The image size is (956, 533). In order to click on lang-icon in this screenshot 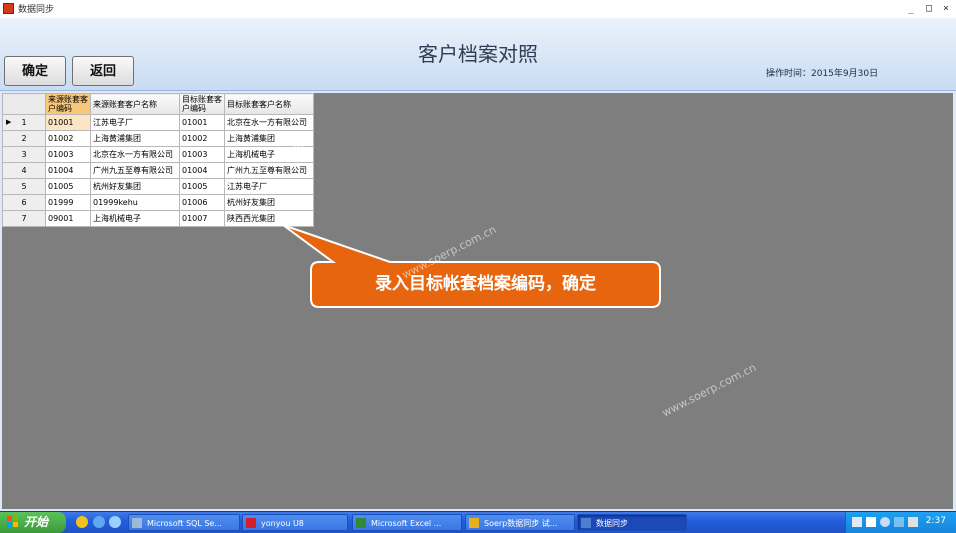, I will do `click(885, 522)`.